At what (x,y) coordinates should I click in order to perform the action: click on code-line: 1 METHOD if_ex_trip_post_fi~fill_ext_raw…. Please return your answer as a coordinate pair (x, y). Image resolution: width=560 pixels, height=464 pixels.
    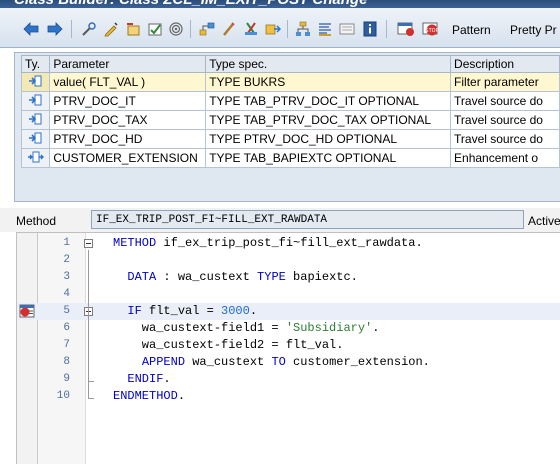
    Looking at the image, I should click on (288, 243).